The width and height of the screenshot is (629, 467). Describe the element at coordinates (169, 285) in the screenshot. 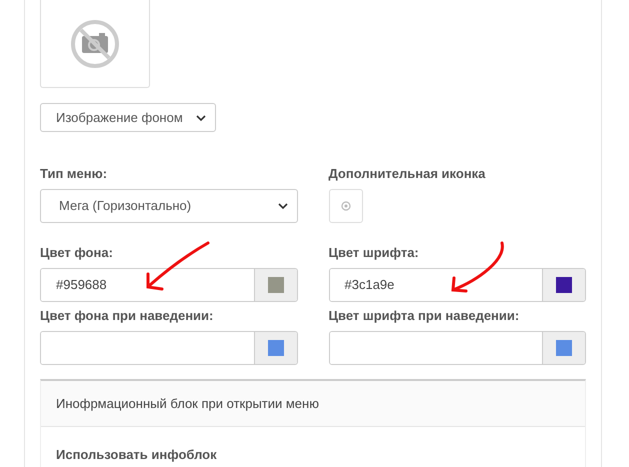

I see `color-input: #959688` at that location.